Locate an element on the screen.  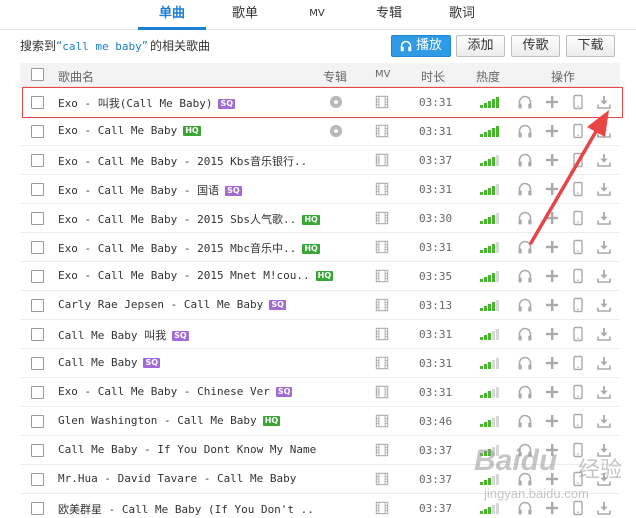
download-button: 下载 is located at coordinates (590, 46).